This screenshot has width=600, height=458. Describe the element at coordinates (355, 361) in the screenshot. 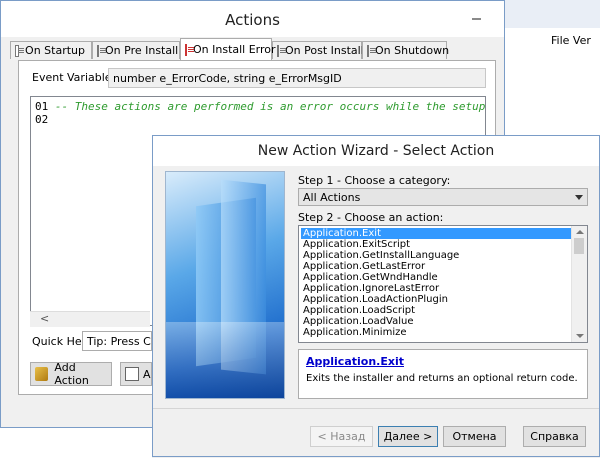

I see `action-help-link: Application.Exit` at that location.